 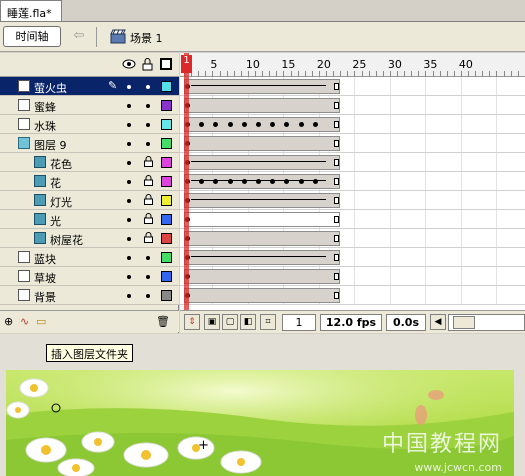 I want to click on layer-row: 树屋花, so click(x=89, y=238).